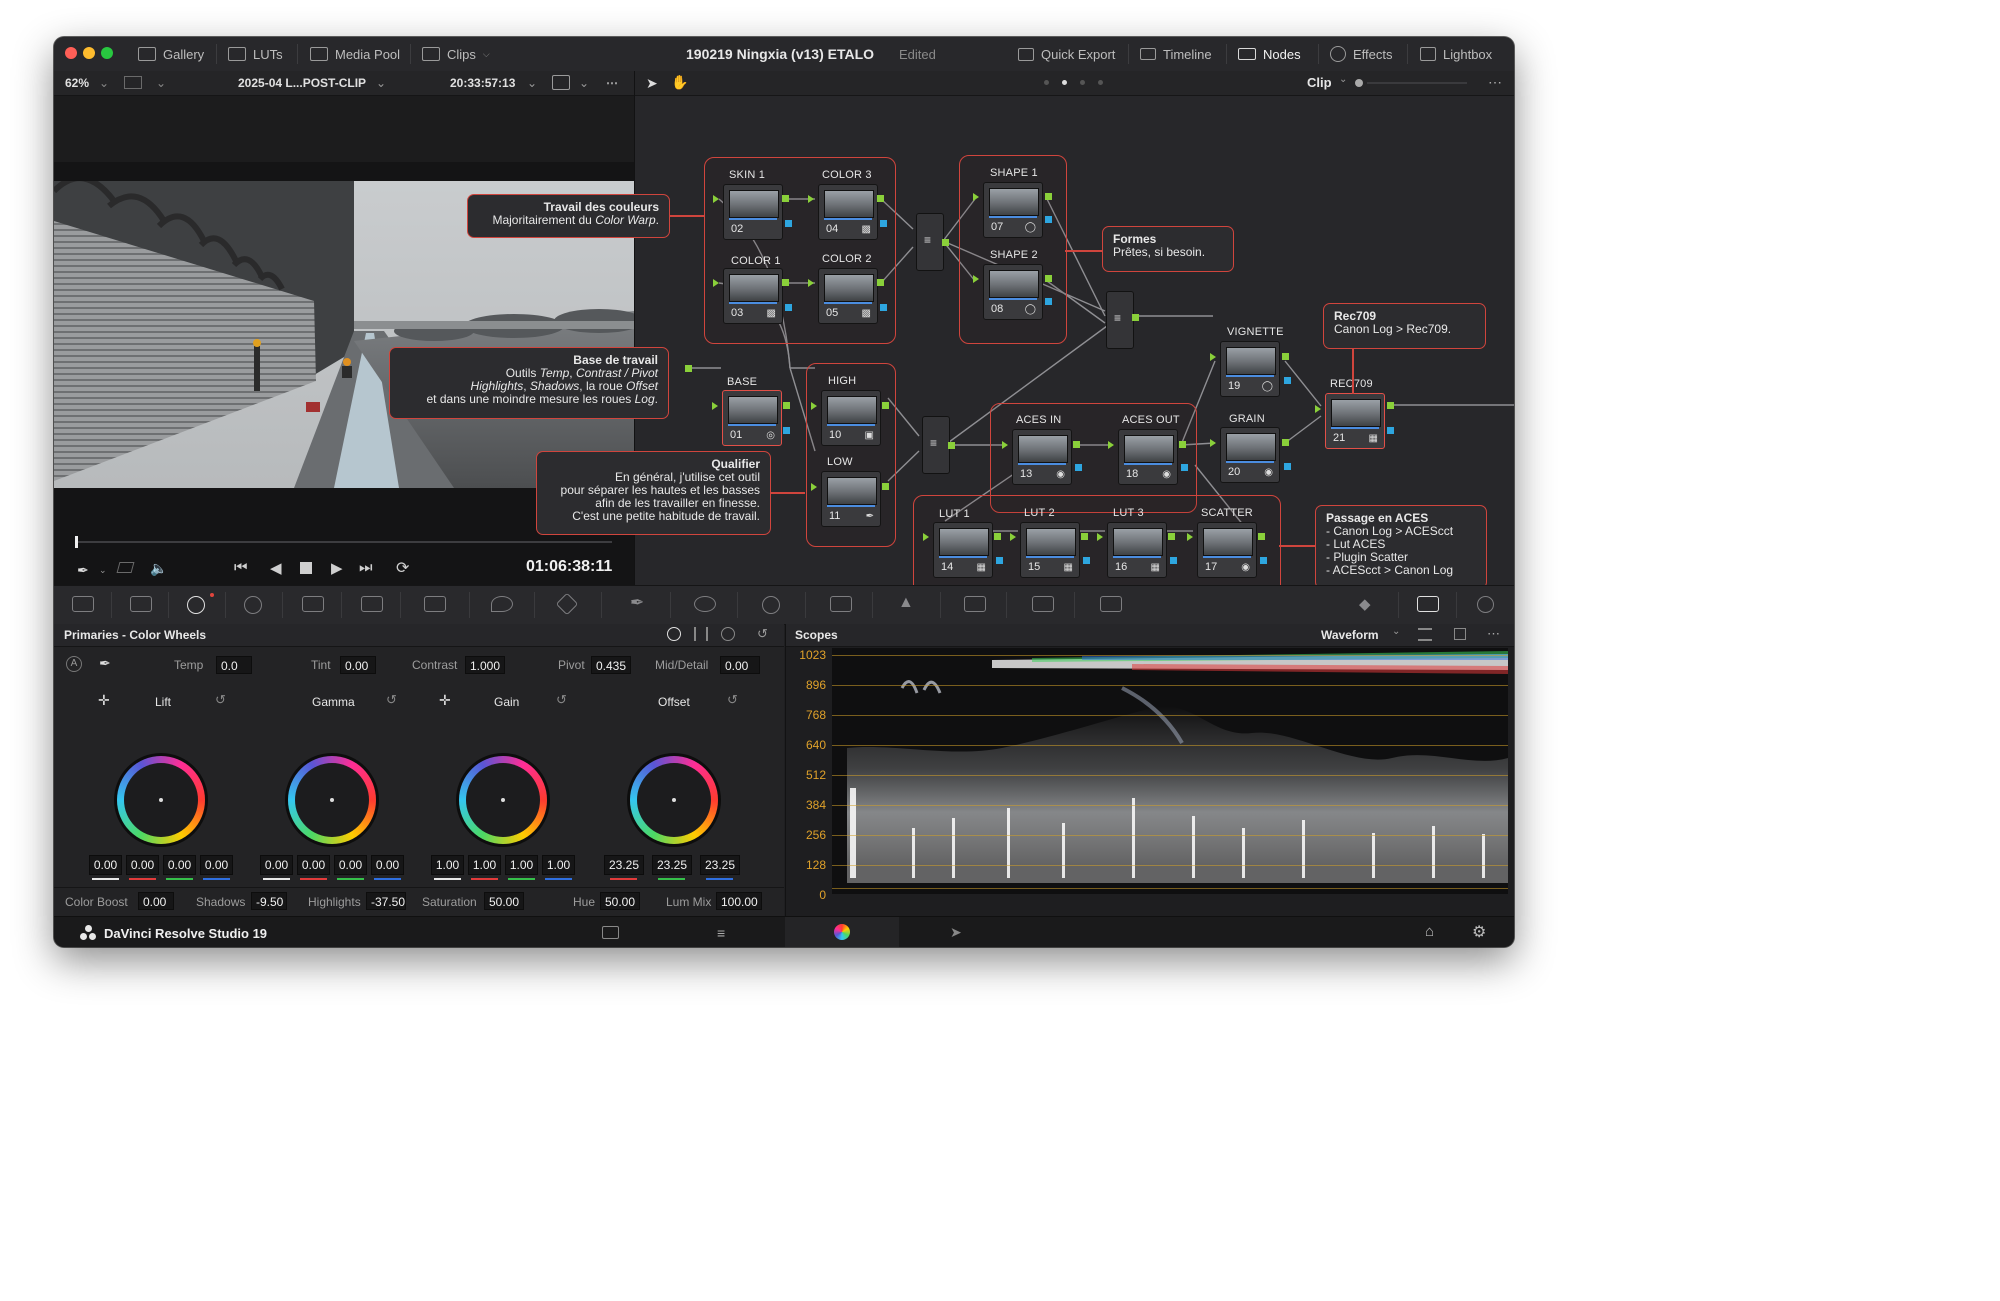 The image size is (2000, 1301). I want to click on auto-balance-icon: A, so click(74, 664).